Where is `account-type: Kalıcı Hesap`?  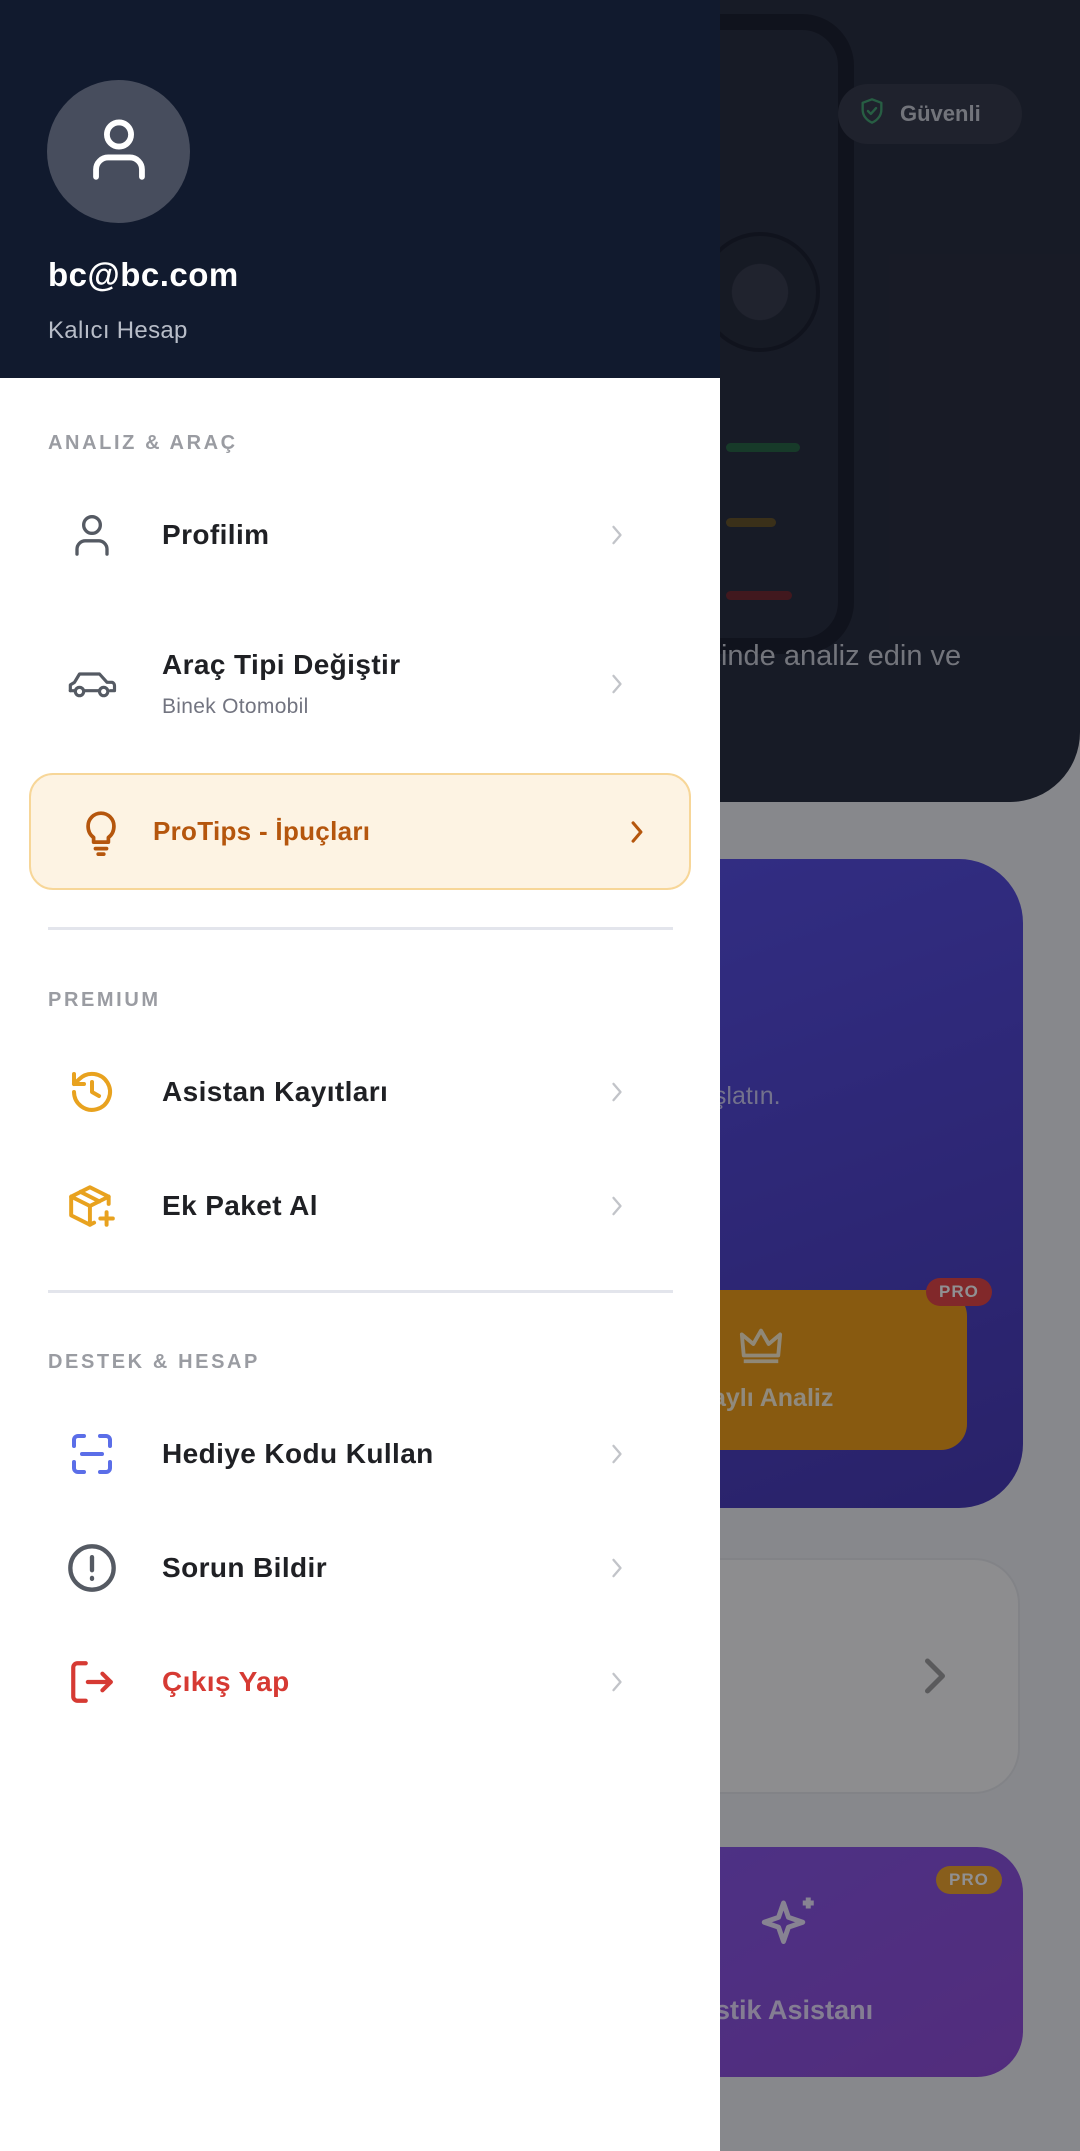 account-type: Kalıcı Hesap is located at coordinates (118, 330).